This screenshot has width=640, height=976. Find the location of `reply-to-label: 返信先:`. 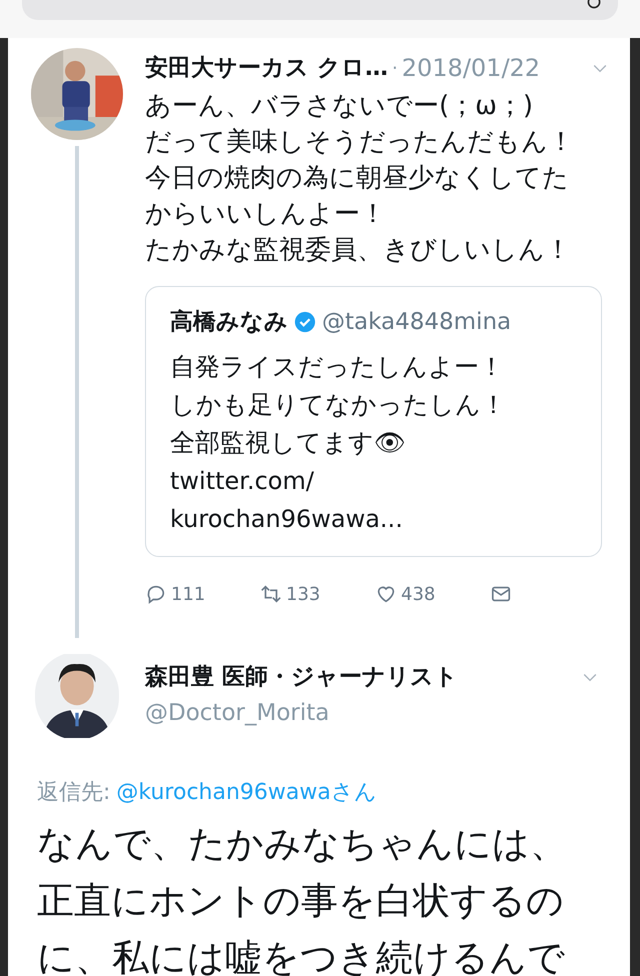

reply-to-label: 返信先: is located at coordinates (73, 792).